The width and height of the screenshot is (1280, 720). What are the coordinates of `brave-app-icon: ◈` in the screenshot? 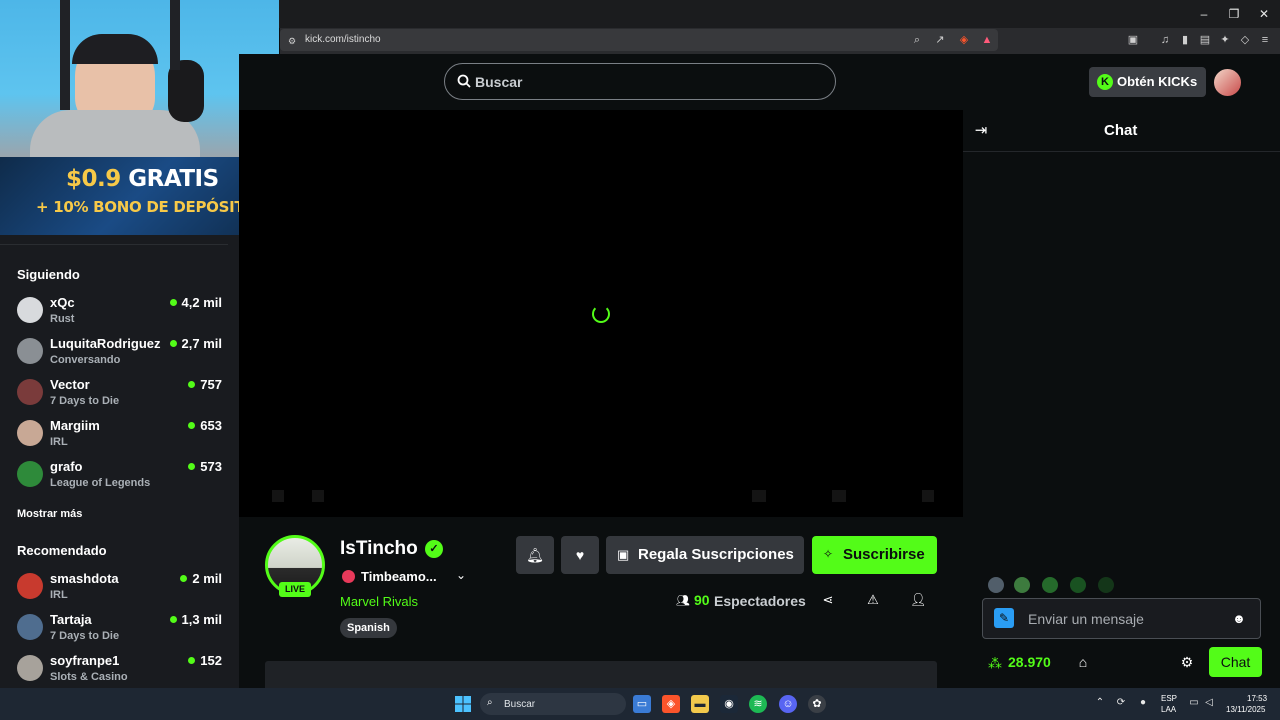 It's located at (671, 704).